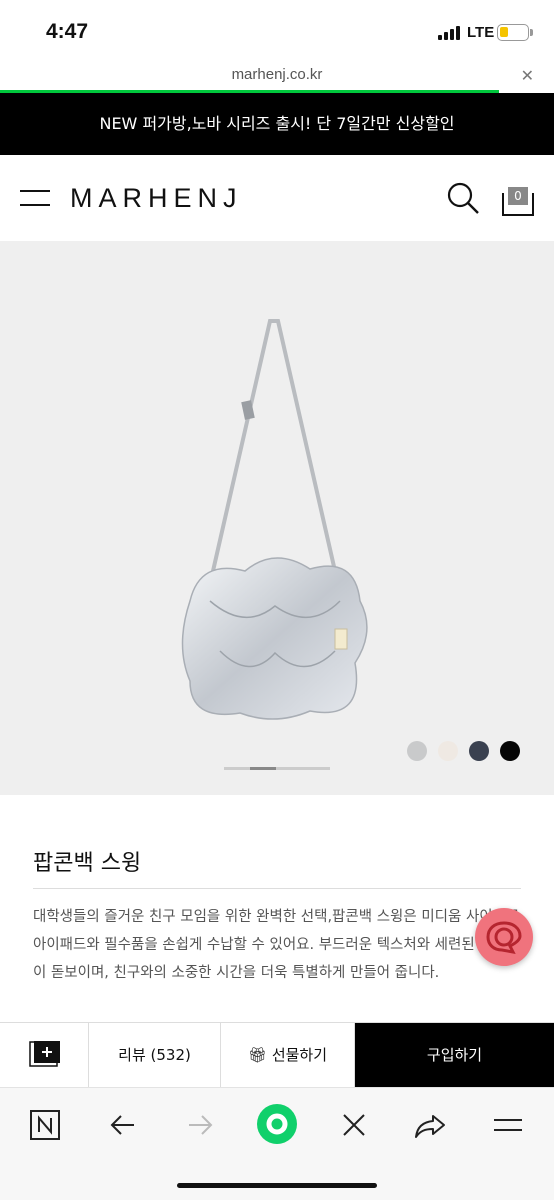 This screenshot has height=1200, width=554. I want to click on chat-icon, so click(504, 938).